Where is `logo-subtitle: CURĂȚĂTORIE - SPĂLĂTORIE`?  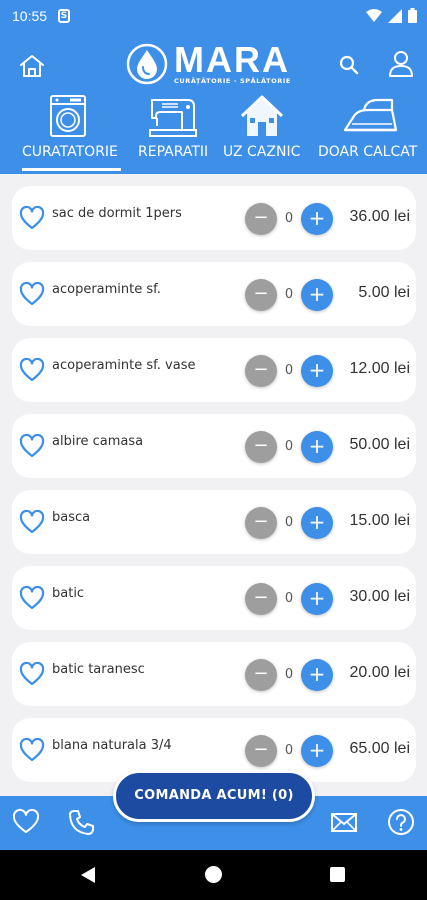 logo-subtitle: CURĂȚĂTORIE - SPĂLĂTORIE is located at coordinates (232, 81).